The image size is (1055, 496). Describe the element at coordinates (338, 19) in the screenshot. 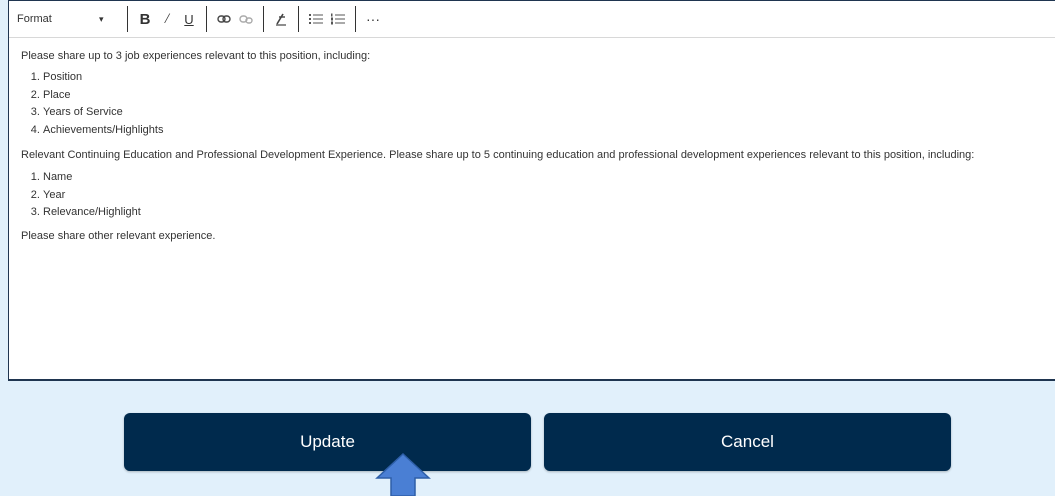

I see `numbered-list-icon` at that location.